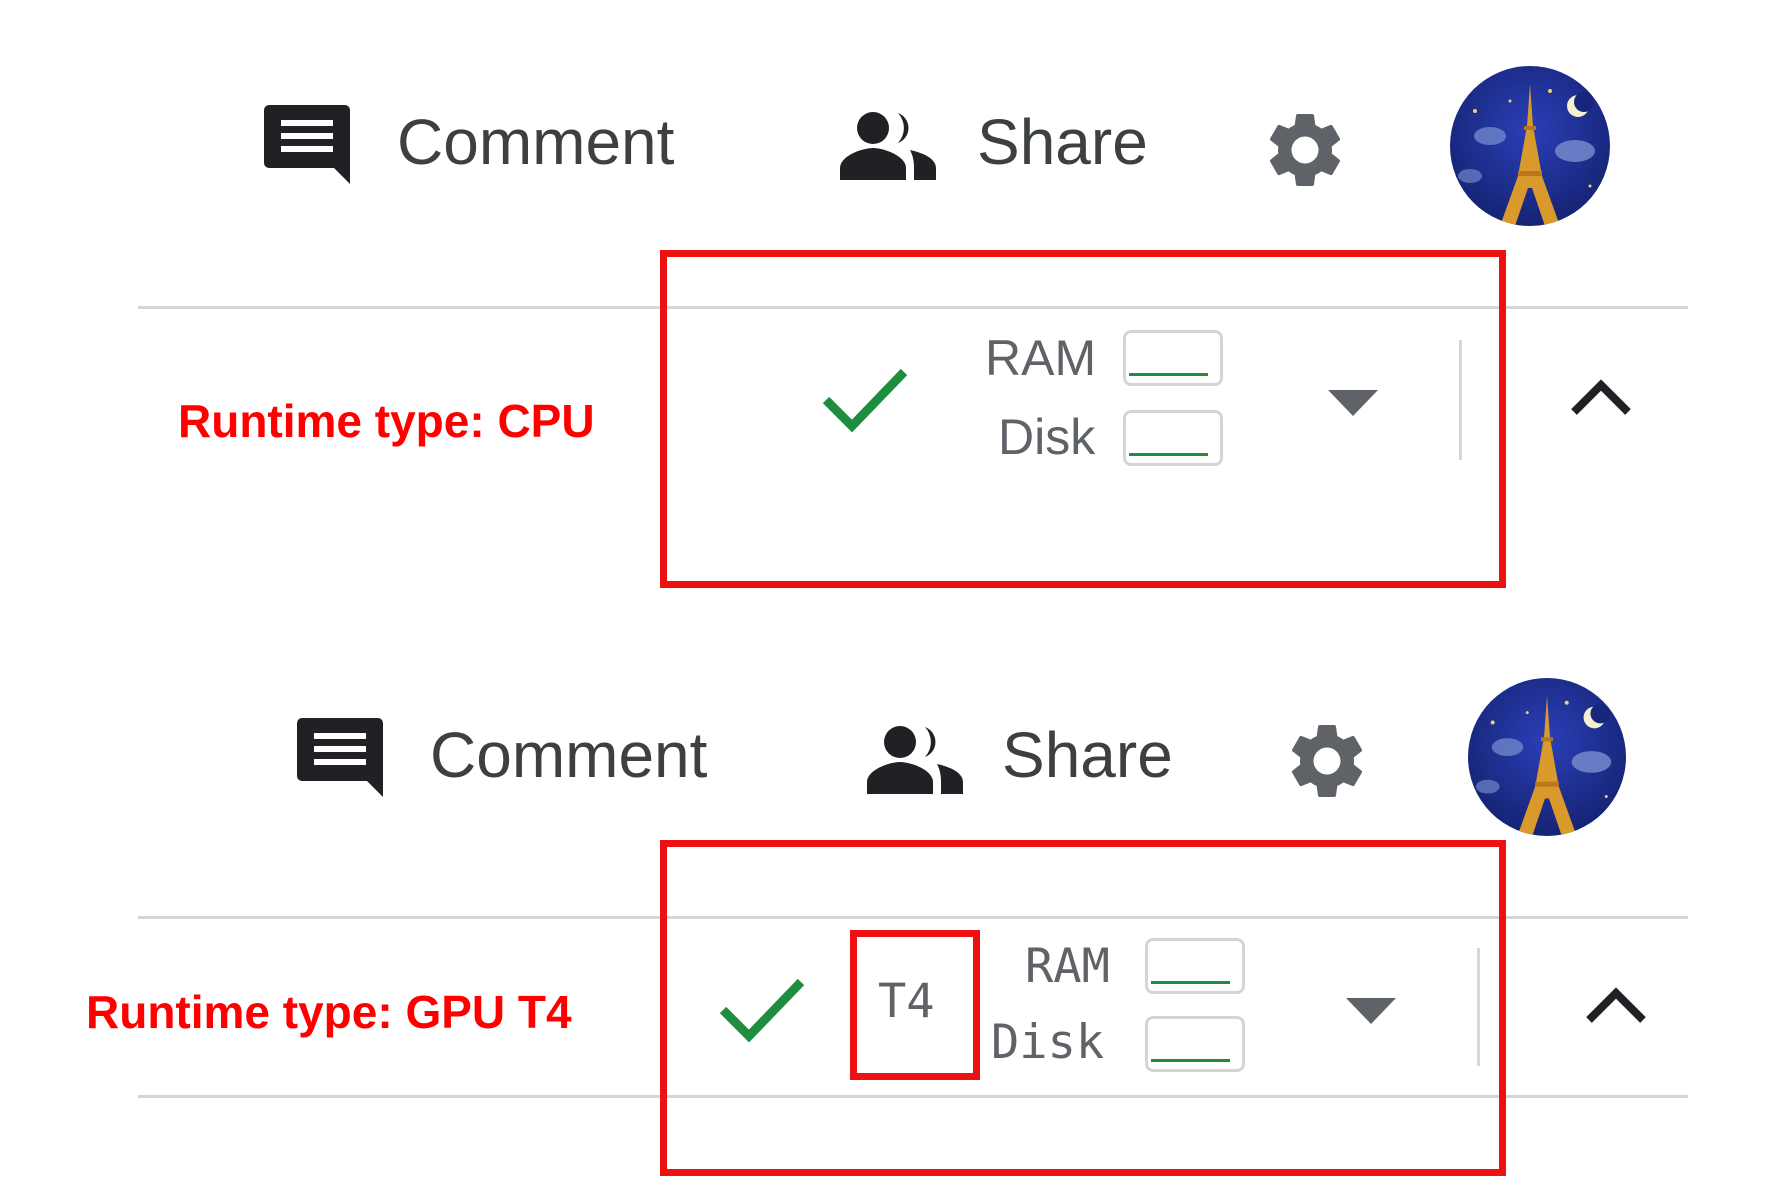  What do you see at coordinates (386, 421) in the screenshot?
I see `runtime-type-label: Runtime type: CPU` at bounding box center [386, 421].